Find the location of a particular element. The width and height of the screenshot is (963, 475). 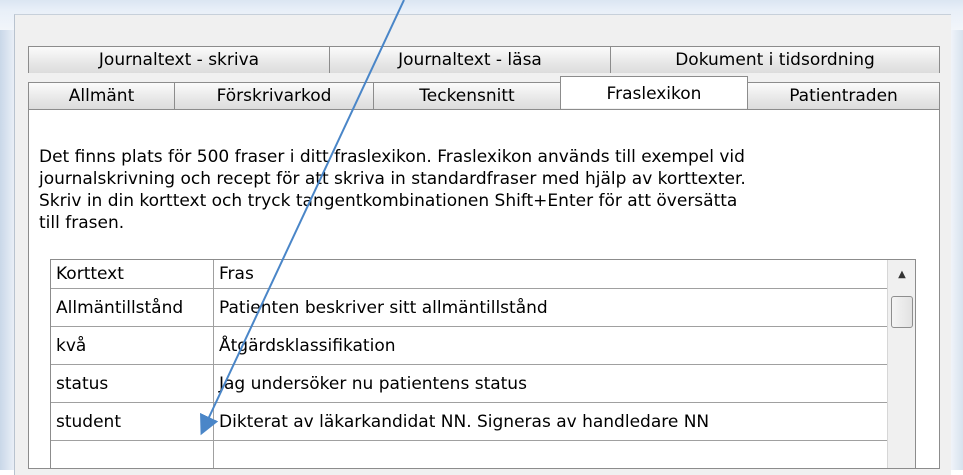

korttext-cell: Allmäntillstånd is located at coordinates (132, 307).